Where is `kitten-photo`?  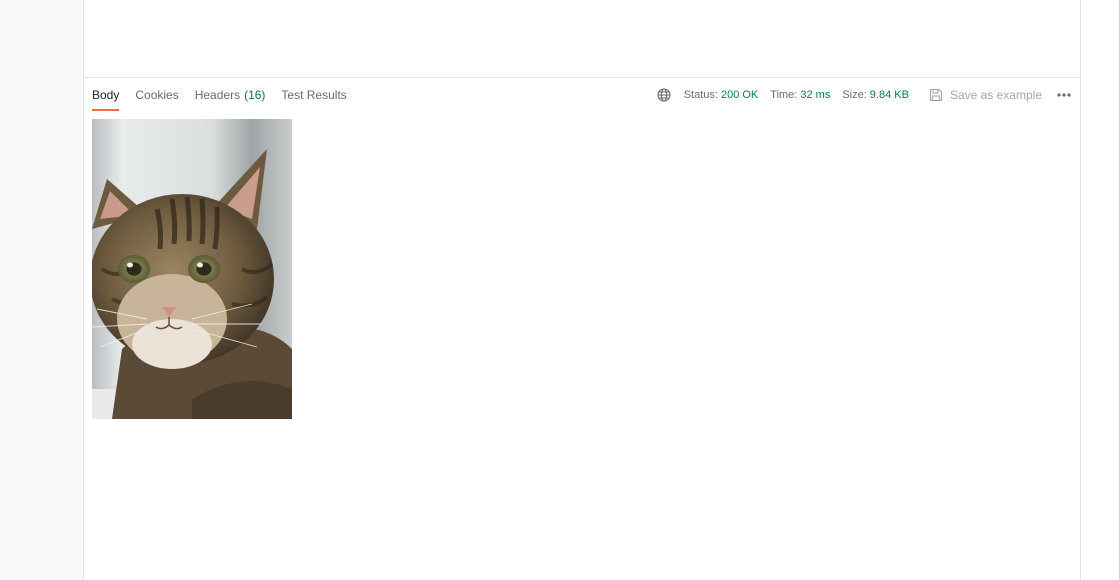 kitten-photo is located at coordinates (192, 269).